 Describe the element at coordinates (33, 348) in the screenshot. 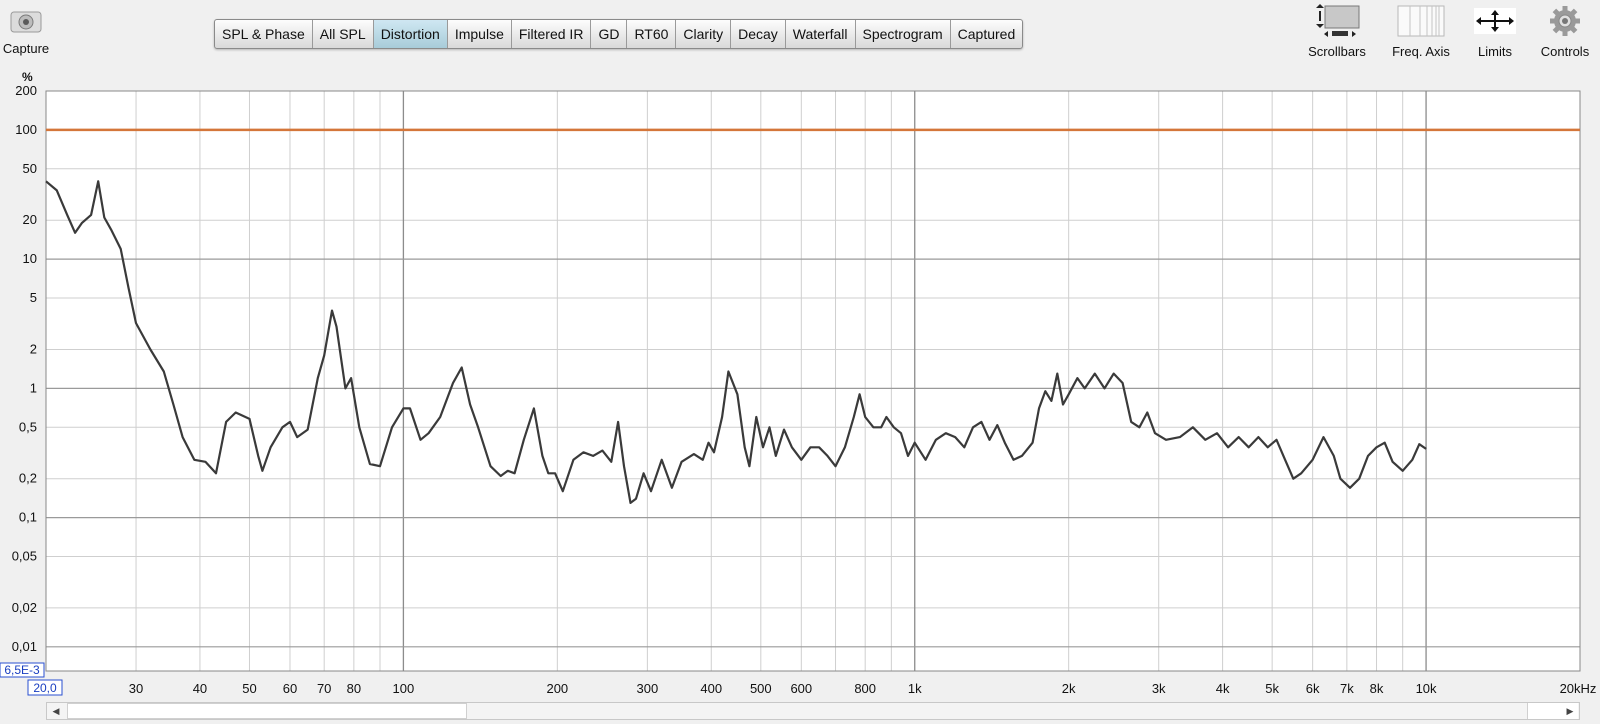

I see `y-tick-label: 2` at that location.